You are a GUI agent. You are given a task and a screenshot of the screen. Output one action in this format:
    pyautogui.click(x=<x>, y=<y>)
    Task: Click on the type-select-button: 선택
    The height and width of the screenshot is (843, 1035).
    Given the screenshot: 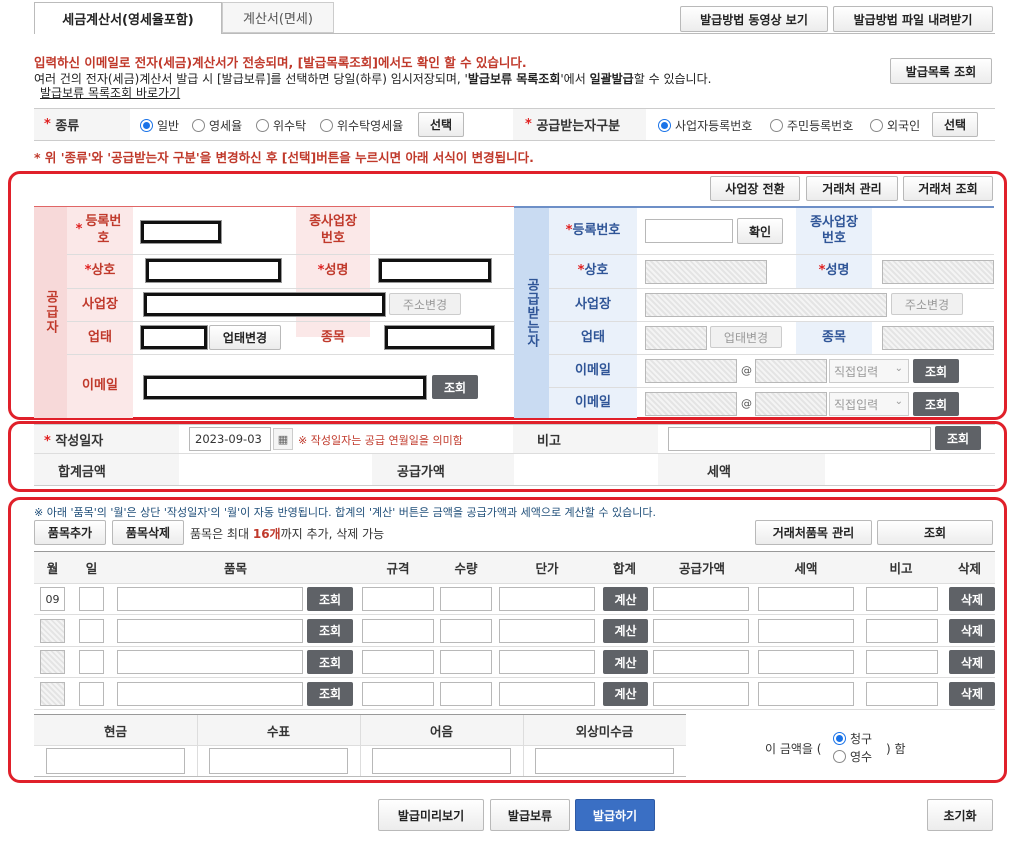 What is the action you would take?
    pyautogui.click(x=441, y=124)
    